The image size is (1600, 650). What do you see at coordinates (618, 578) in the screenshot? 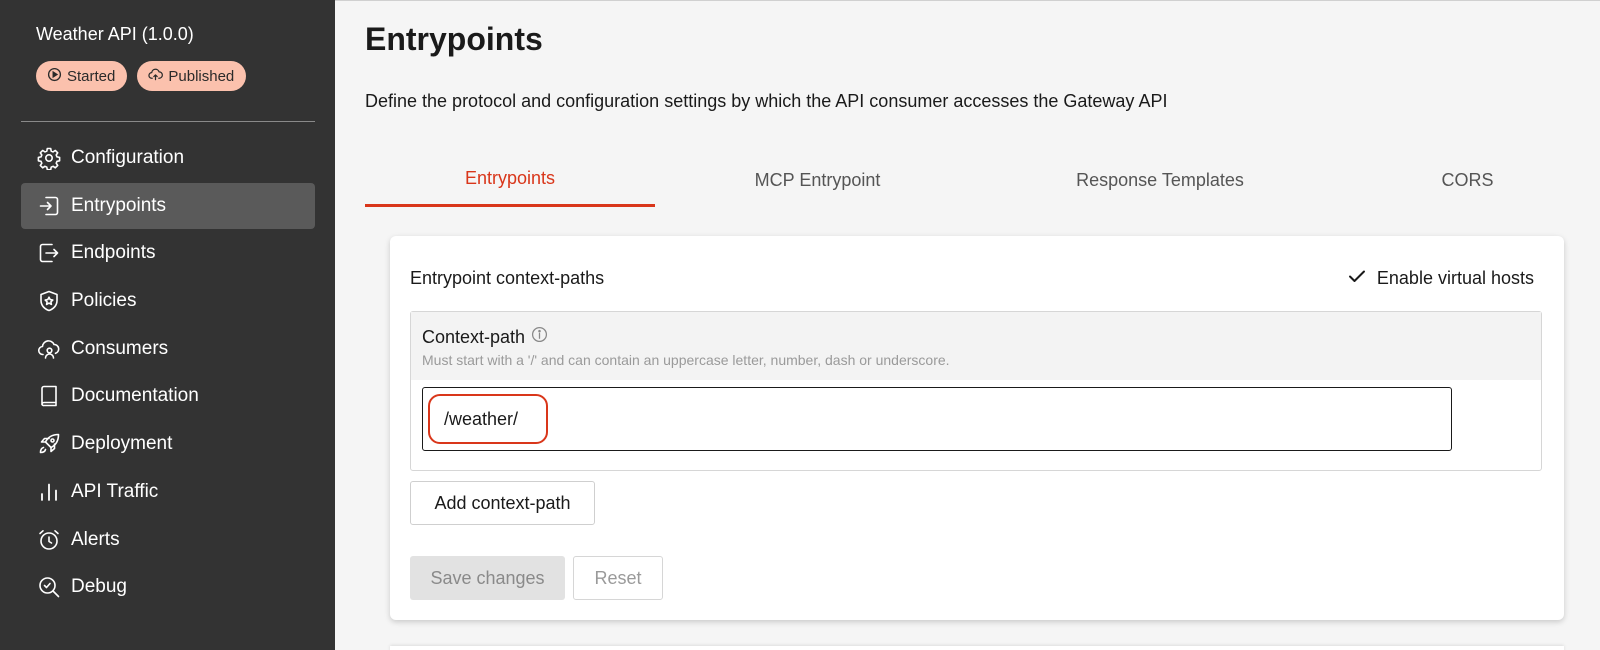
I see `reset-button: Reset` at bounding box center [618, 578].